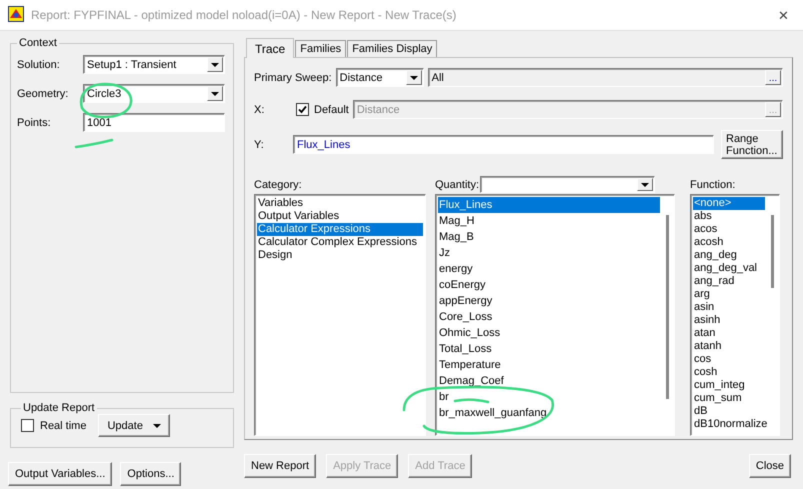 The image size is (803, 489). What do you see at coordinates (549, 381) in the screenshot?
I see `list-item: Demag_Coef` at bounding box center [549, 381].